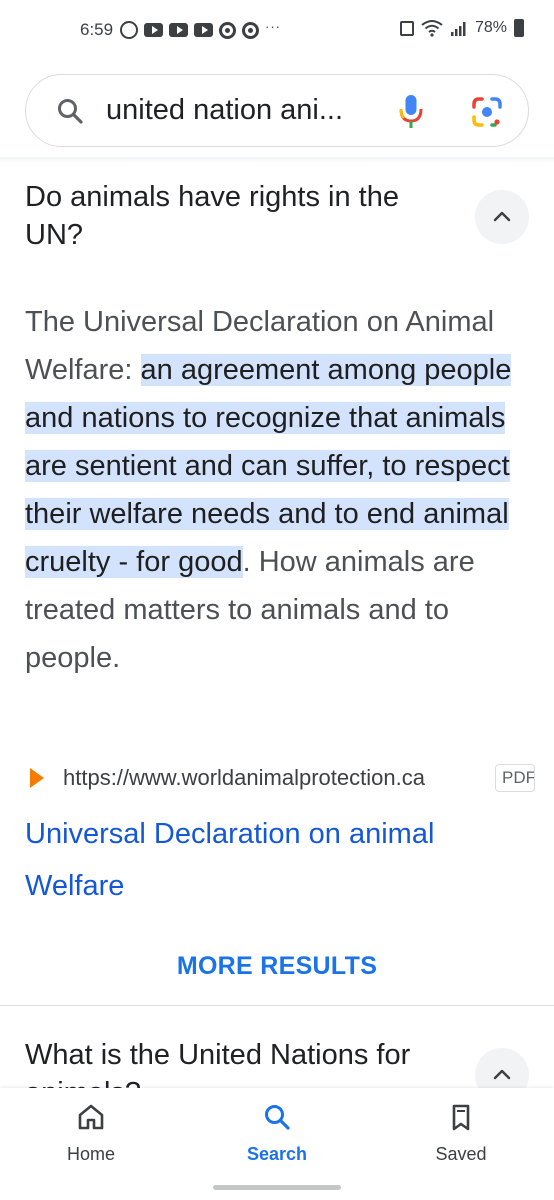 This screenshot has height=1200, width=554. Describe the element at coordinates (275, 860) in the screenshot. I see `result-title-link: Universal Declaration on animal Welfare` at that location.